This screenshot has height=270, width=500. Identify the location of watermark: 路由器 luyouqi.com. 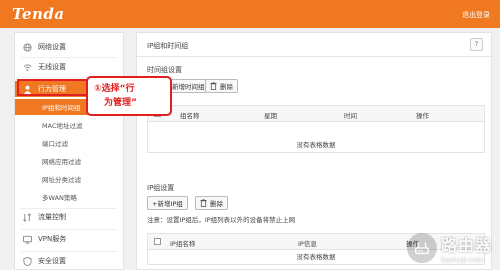
(449, 248).